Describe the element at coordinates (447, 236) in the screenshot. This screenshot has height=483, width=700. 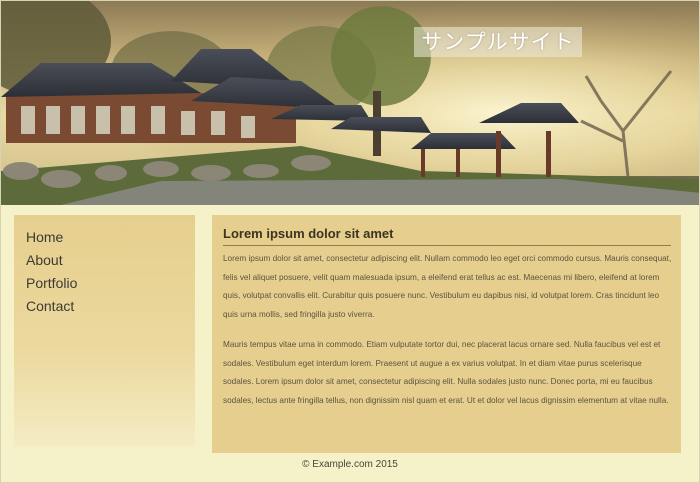
I see `article-heading: Lorem ipsum dolor sit amet` at that location.